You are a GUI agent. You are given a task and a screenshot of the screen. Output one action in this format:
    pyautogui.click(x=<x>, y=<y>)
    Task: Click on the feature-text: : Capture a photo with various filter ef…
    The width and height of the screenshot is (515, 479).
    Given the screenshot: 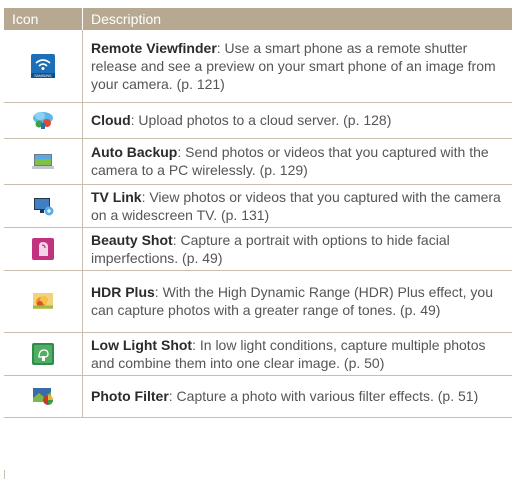 What is the action you would take?
    pyautogui.click(x=323, y=396)
    